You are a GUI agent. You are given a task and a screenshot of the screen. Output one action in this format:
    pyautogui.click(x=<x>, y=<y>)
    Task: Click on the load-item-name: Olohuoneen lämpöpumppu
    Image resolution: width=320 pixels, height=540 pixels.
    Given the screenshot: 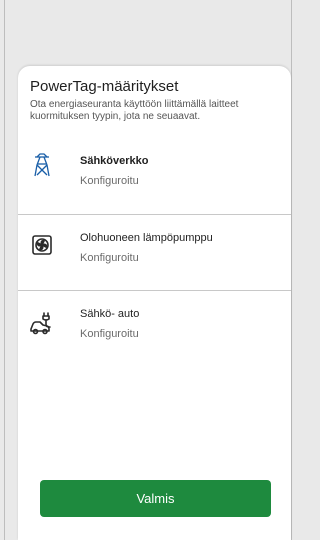 What is the action you would take?
    pyautogui.click(x=146, y=238)
    